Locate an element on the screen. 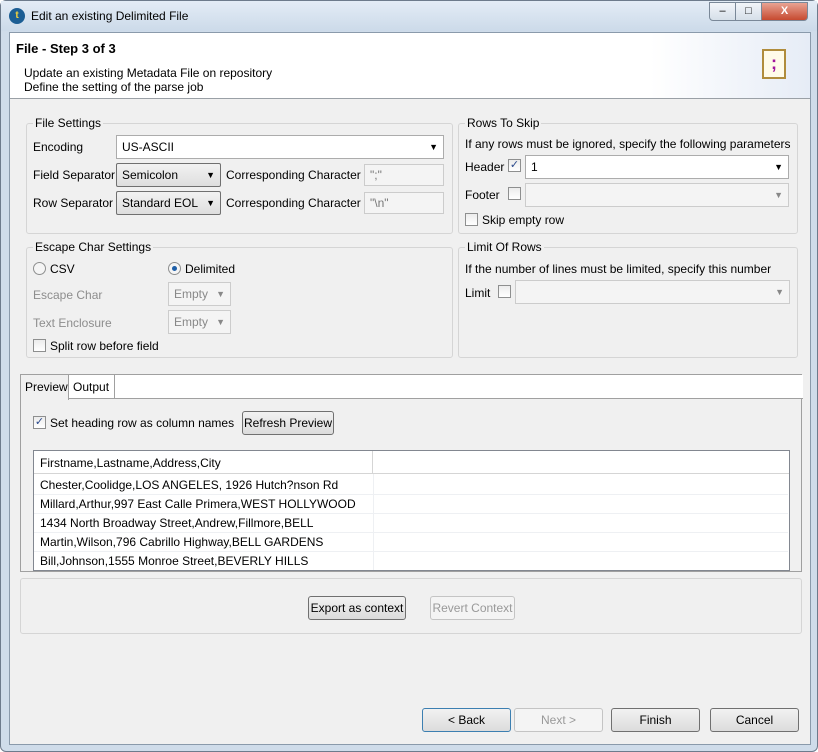 The image size is (818, 752). csv-label: CSV is located at coordinates (62, 269).